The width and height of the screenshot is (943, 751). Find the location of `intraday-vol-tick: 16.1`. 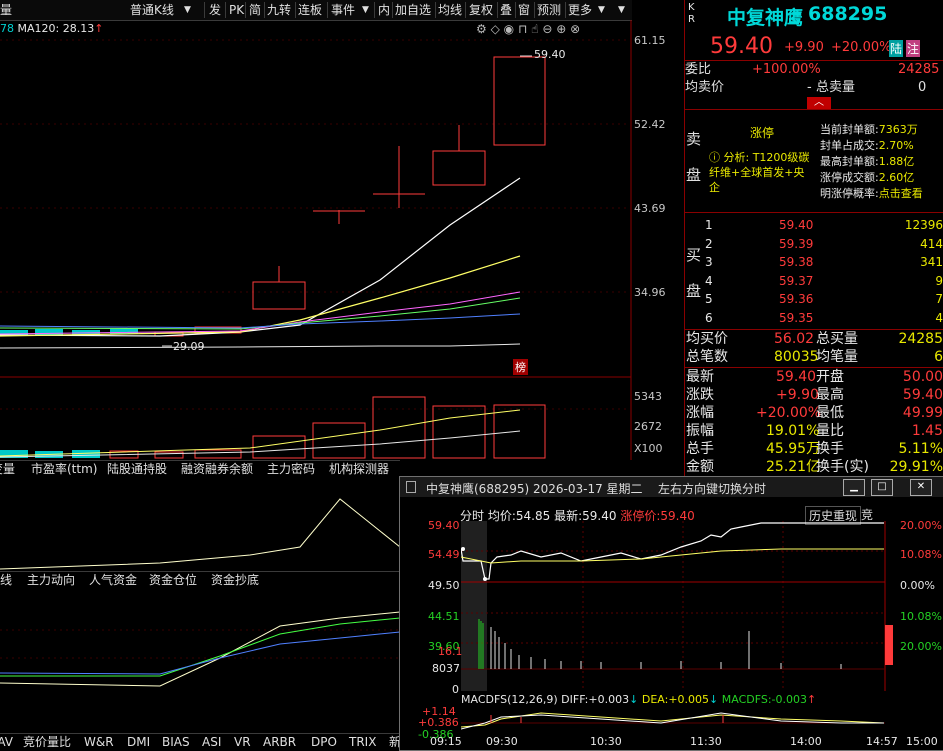

intraday-vol-tick: 16.1 is located at coordinates (450, 651).